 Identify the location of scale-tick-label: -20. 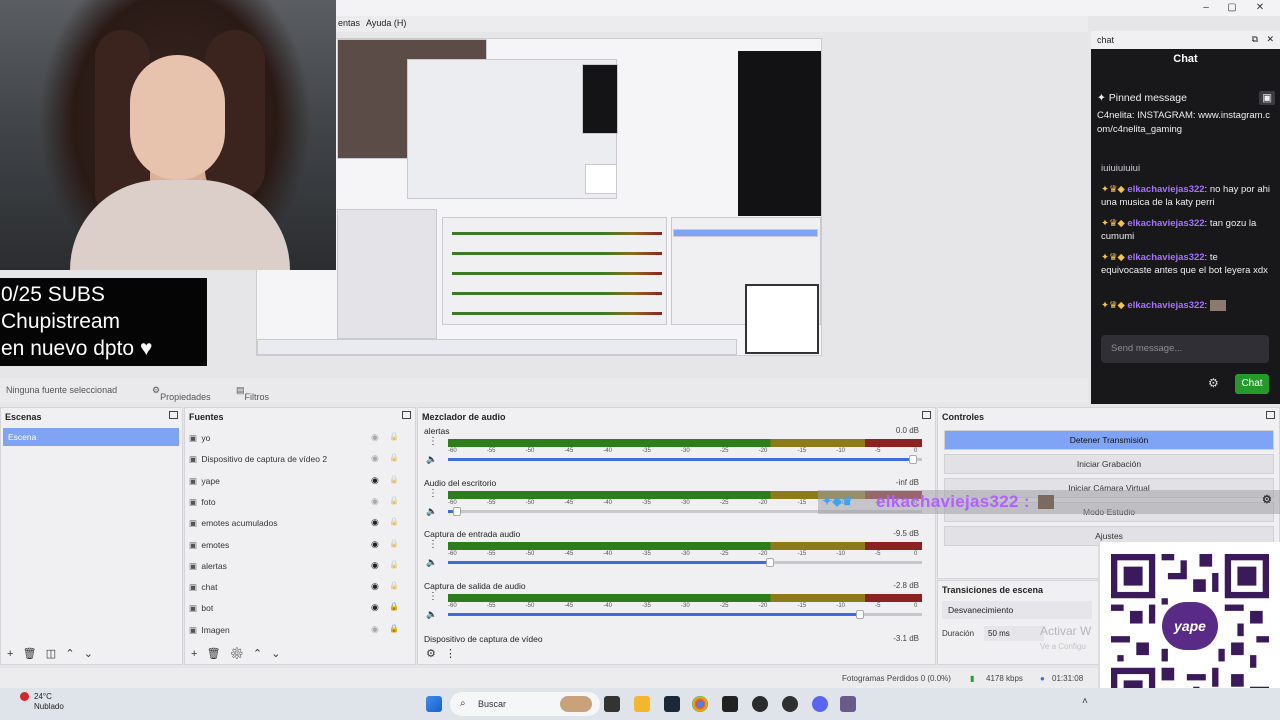
(763, 554).